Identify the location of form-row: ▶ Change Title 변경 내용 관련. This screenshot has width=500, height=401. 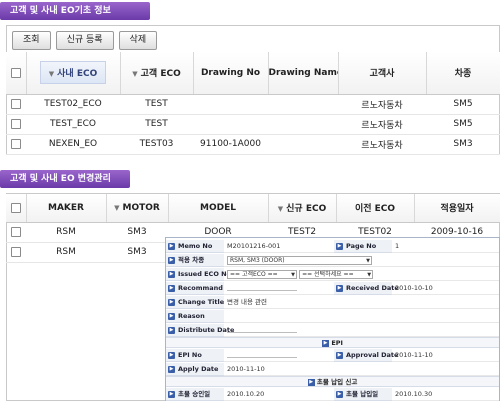
(332, 302).